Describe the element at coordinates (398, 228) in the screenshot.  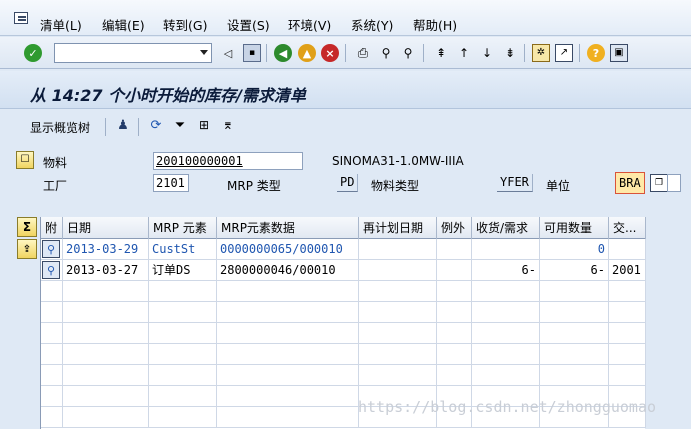
I see `column-header-reschedule-date: 再计划日期` at that location.